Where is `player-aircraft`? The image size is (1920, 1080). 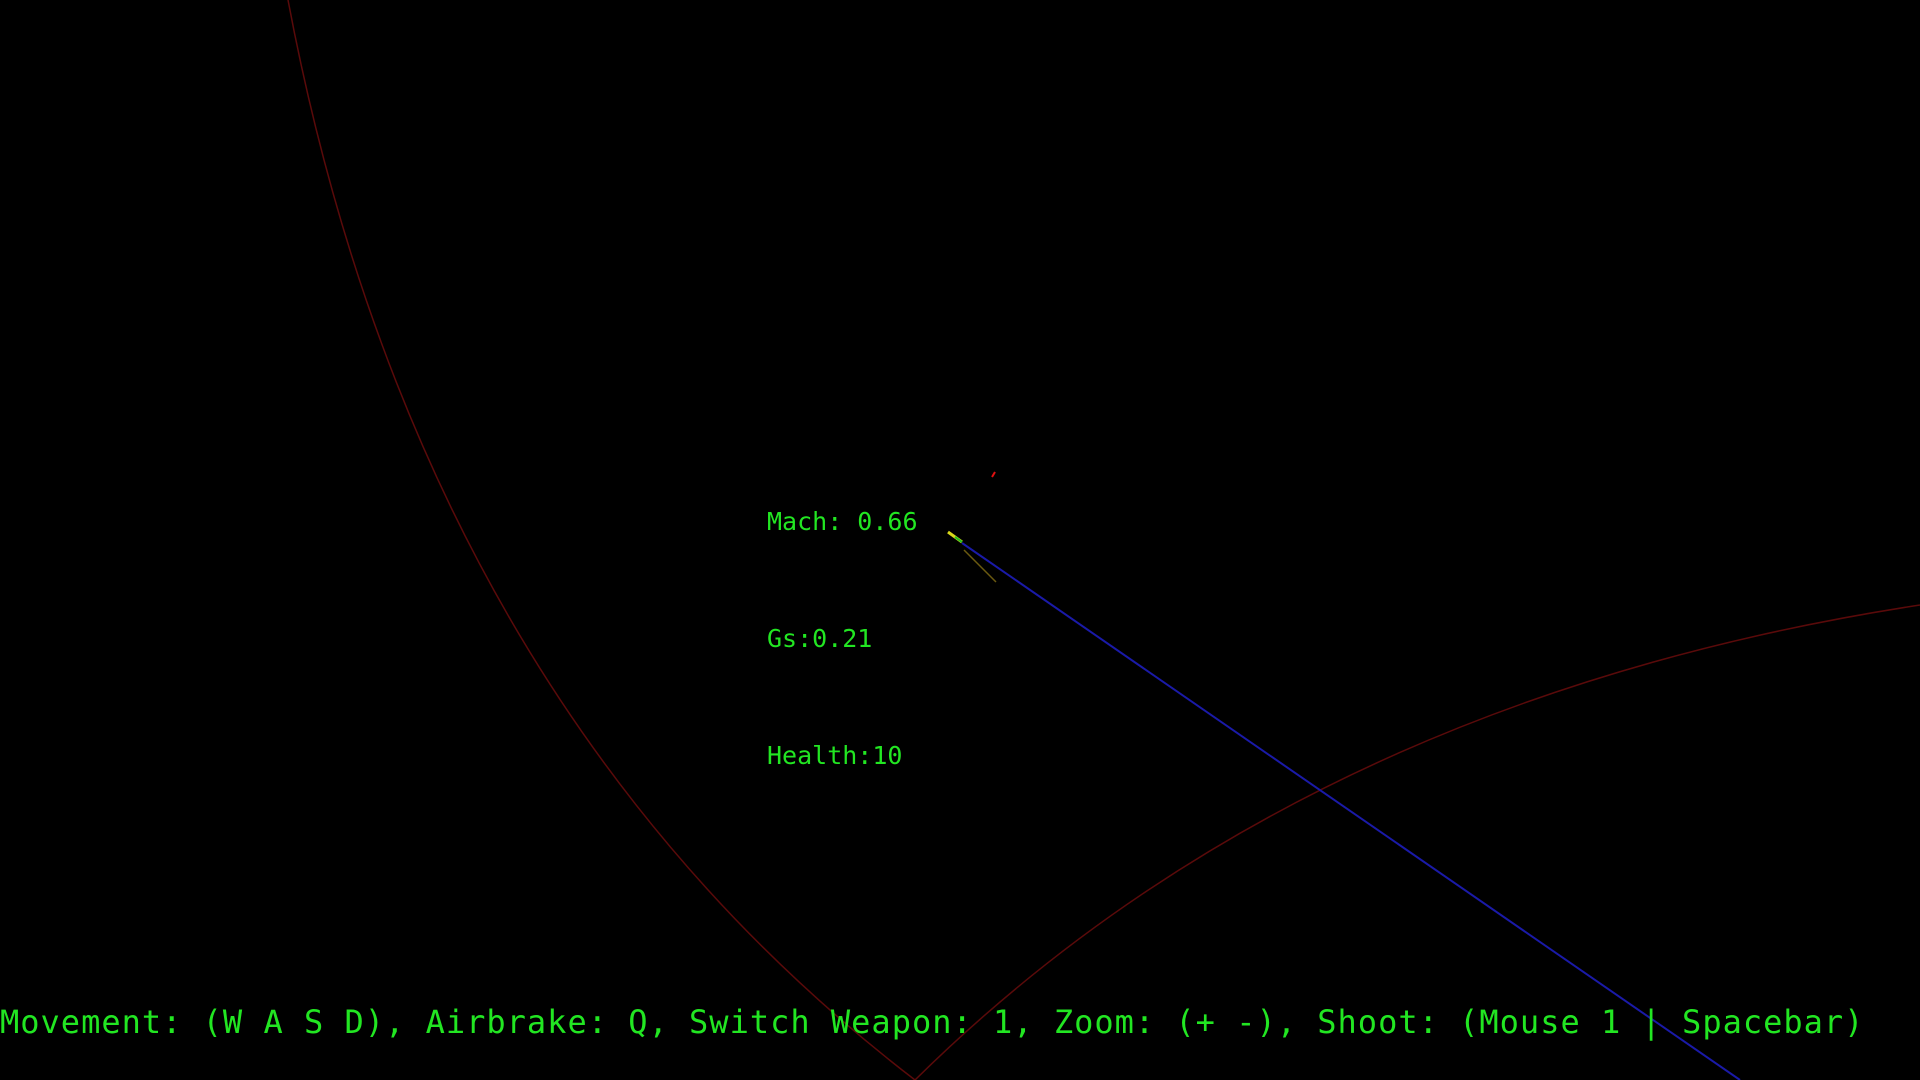 player-aircraft is located at coordinates (972, 556).